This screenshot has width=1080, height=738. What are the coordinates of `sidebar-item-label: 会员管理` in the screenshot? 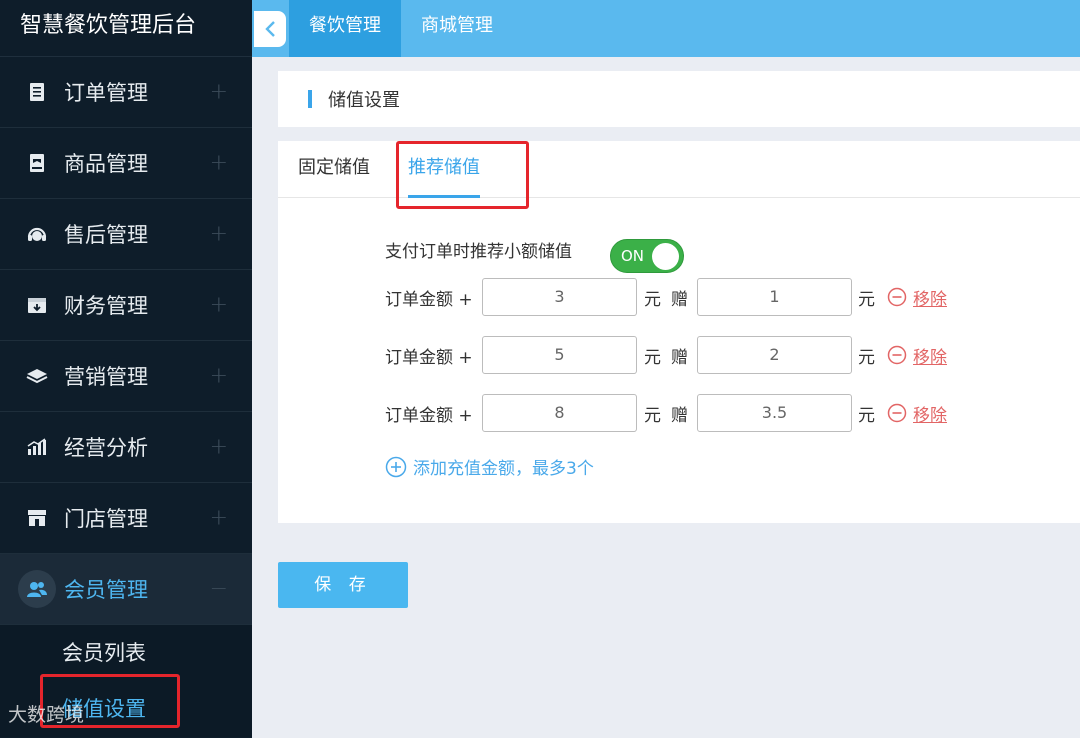 It's located at (106, 590).